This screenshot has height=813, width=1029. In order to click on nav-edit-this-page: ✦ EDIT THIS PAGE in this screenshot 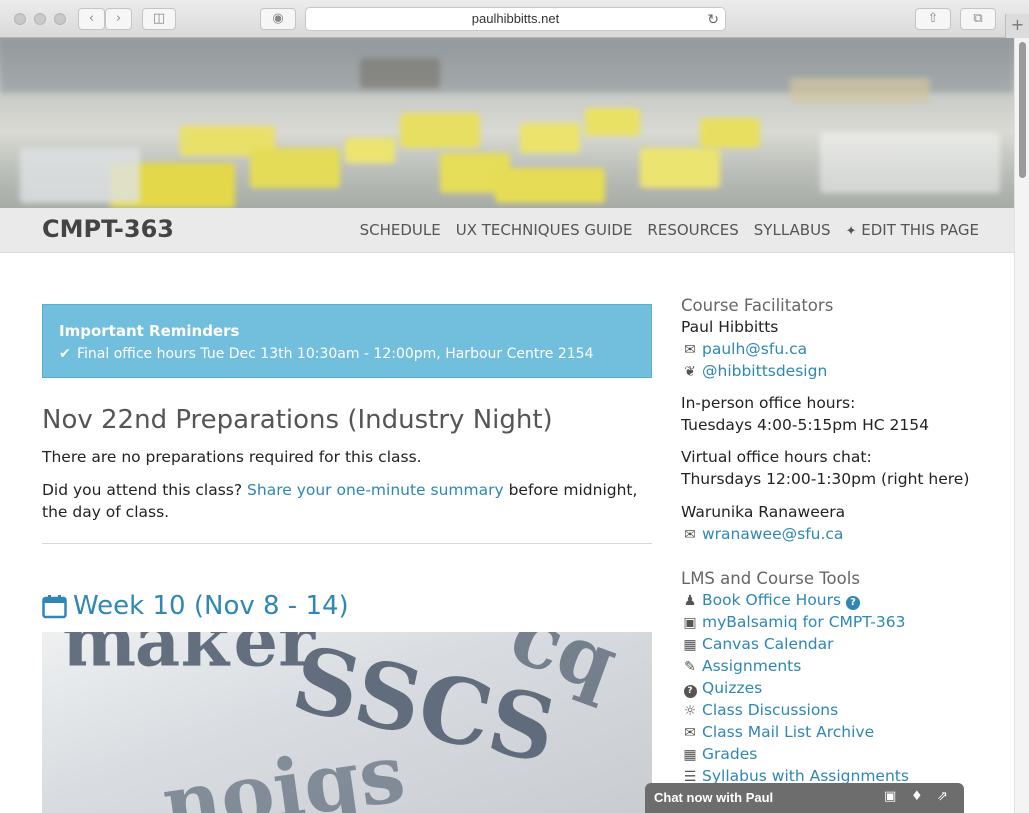, I will do `click(912, 230)`.